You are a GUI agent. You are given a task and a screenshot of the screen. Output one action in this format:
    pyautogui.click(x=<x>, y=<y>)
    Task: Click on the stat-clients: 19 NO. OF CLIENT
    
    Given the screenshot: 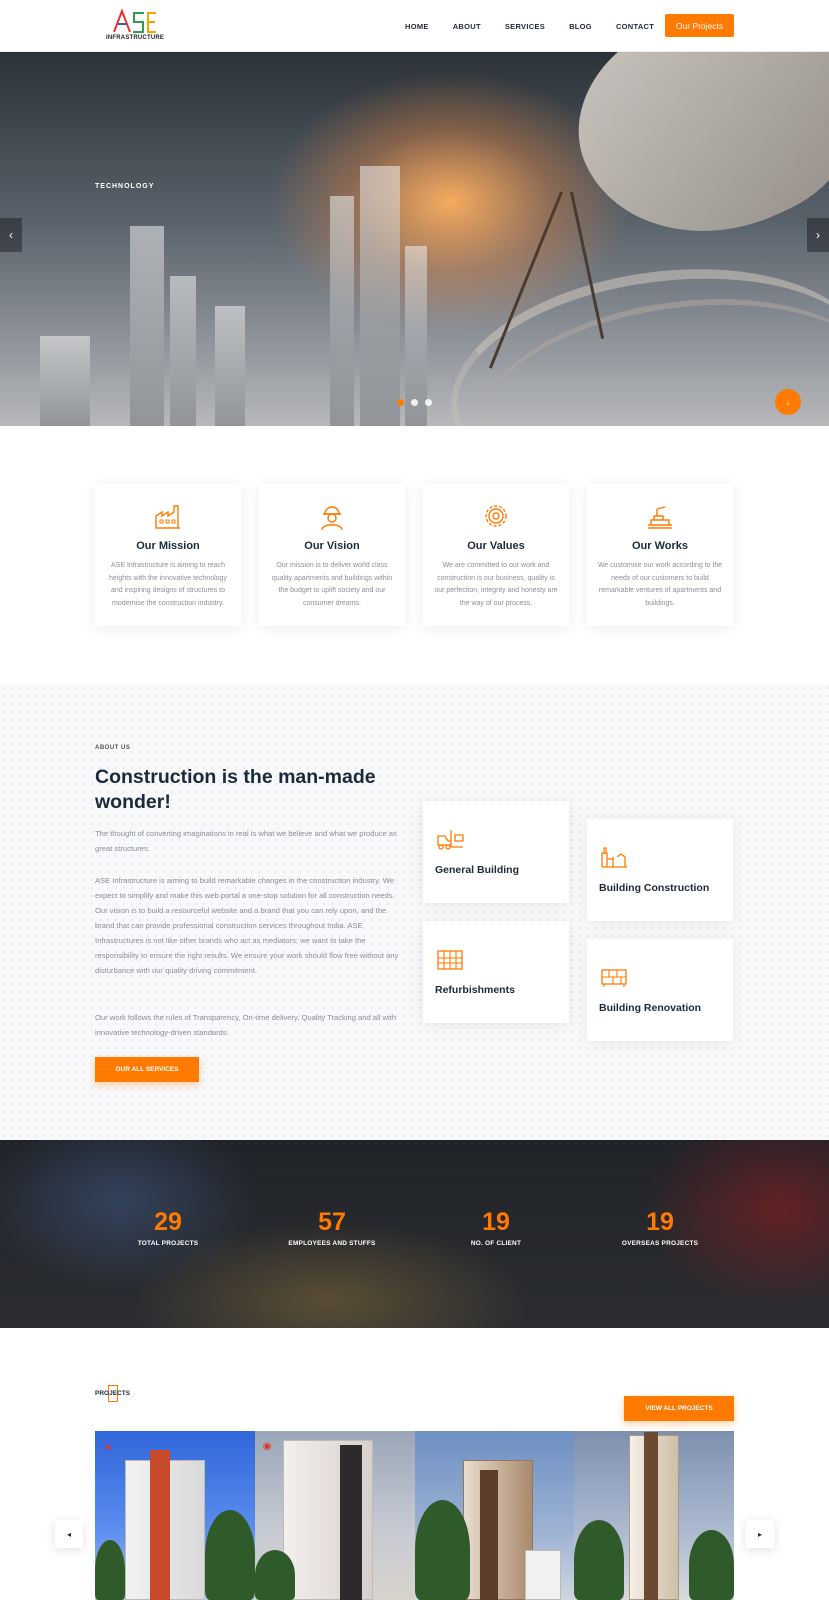 What is the action you would take?
    pyautogui.click(x=496, y=1227)
    